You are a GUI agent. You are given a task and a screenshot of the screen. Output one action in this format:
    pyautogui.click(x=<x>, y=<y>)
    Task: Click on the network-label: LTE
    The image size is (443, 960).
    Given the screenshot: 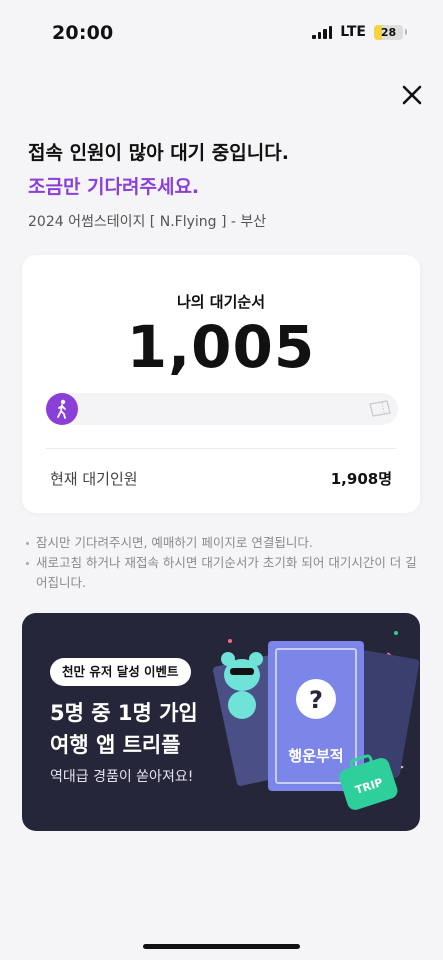 What is the action you would take?
    pyautogui.click(x=353, y=32)
    